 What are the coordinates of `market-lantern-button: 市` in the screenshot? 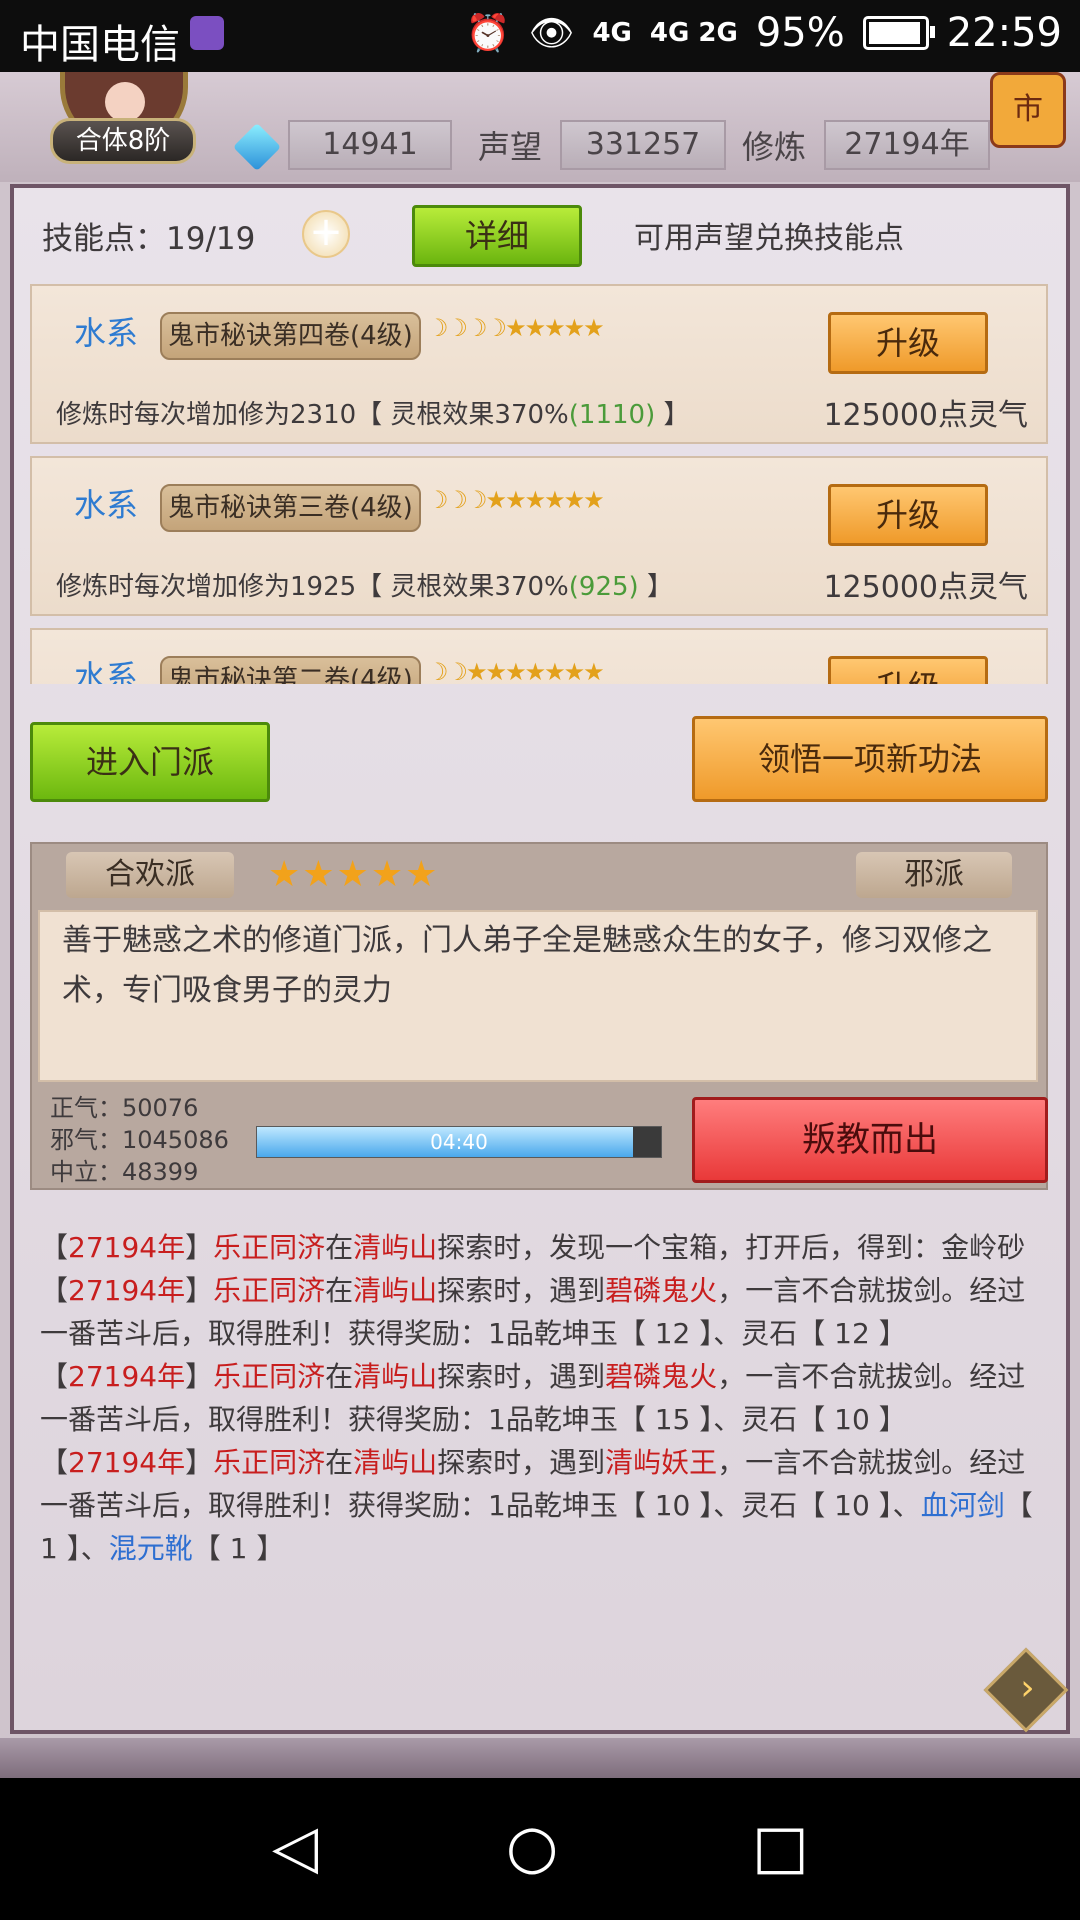 It's located at (1028, 110).